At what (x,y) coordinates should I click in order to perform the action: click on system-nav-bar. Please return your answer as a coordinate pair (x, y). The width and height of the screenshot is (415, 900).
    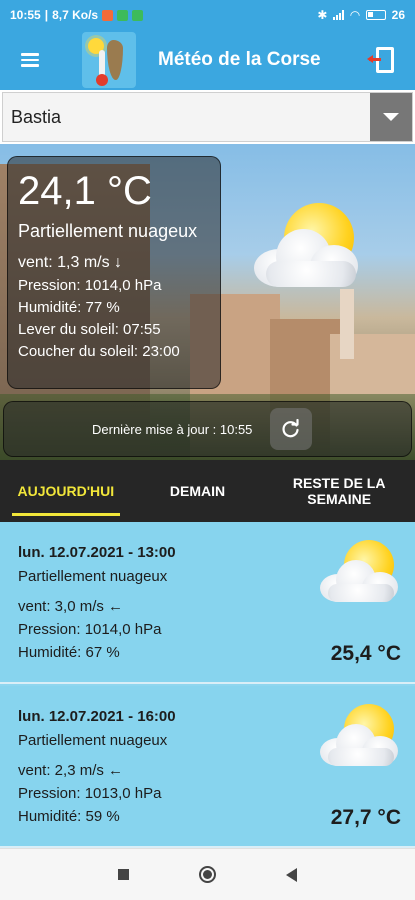
    Looking at the image, I should click on (207, 874).